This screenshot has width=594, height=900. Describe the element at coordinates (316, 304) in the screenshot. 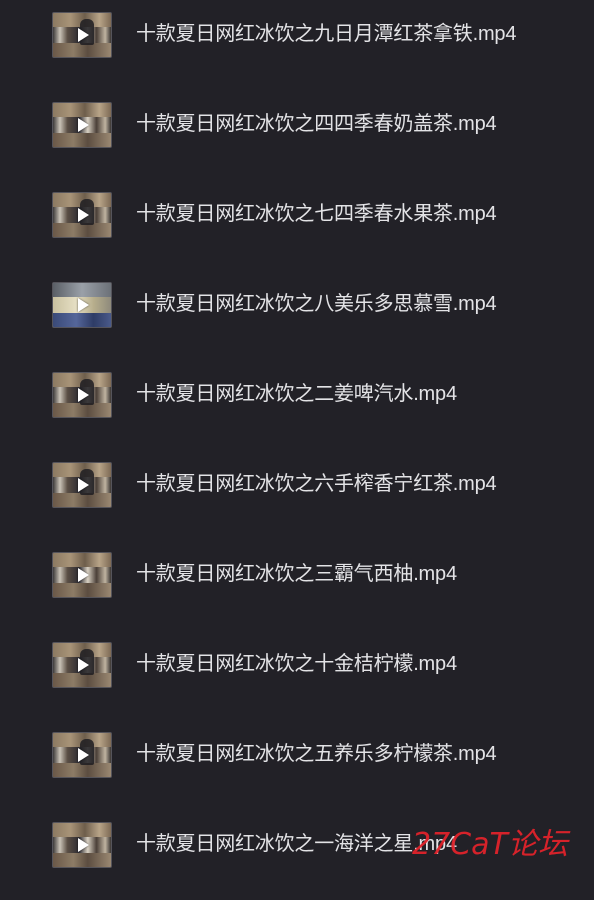

I see `file-name: 十款夏日网红冰饮之八美乐多思慕雪.mp4` at that location.